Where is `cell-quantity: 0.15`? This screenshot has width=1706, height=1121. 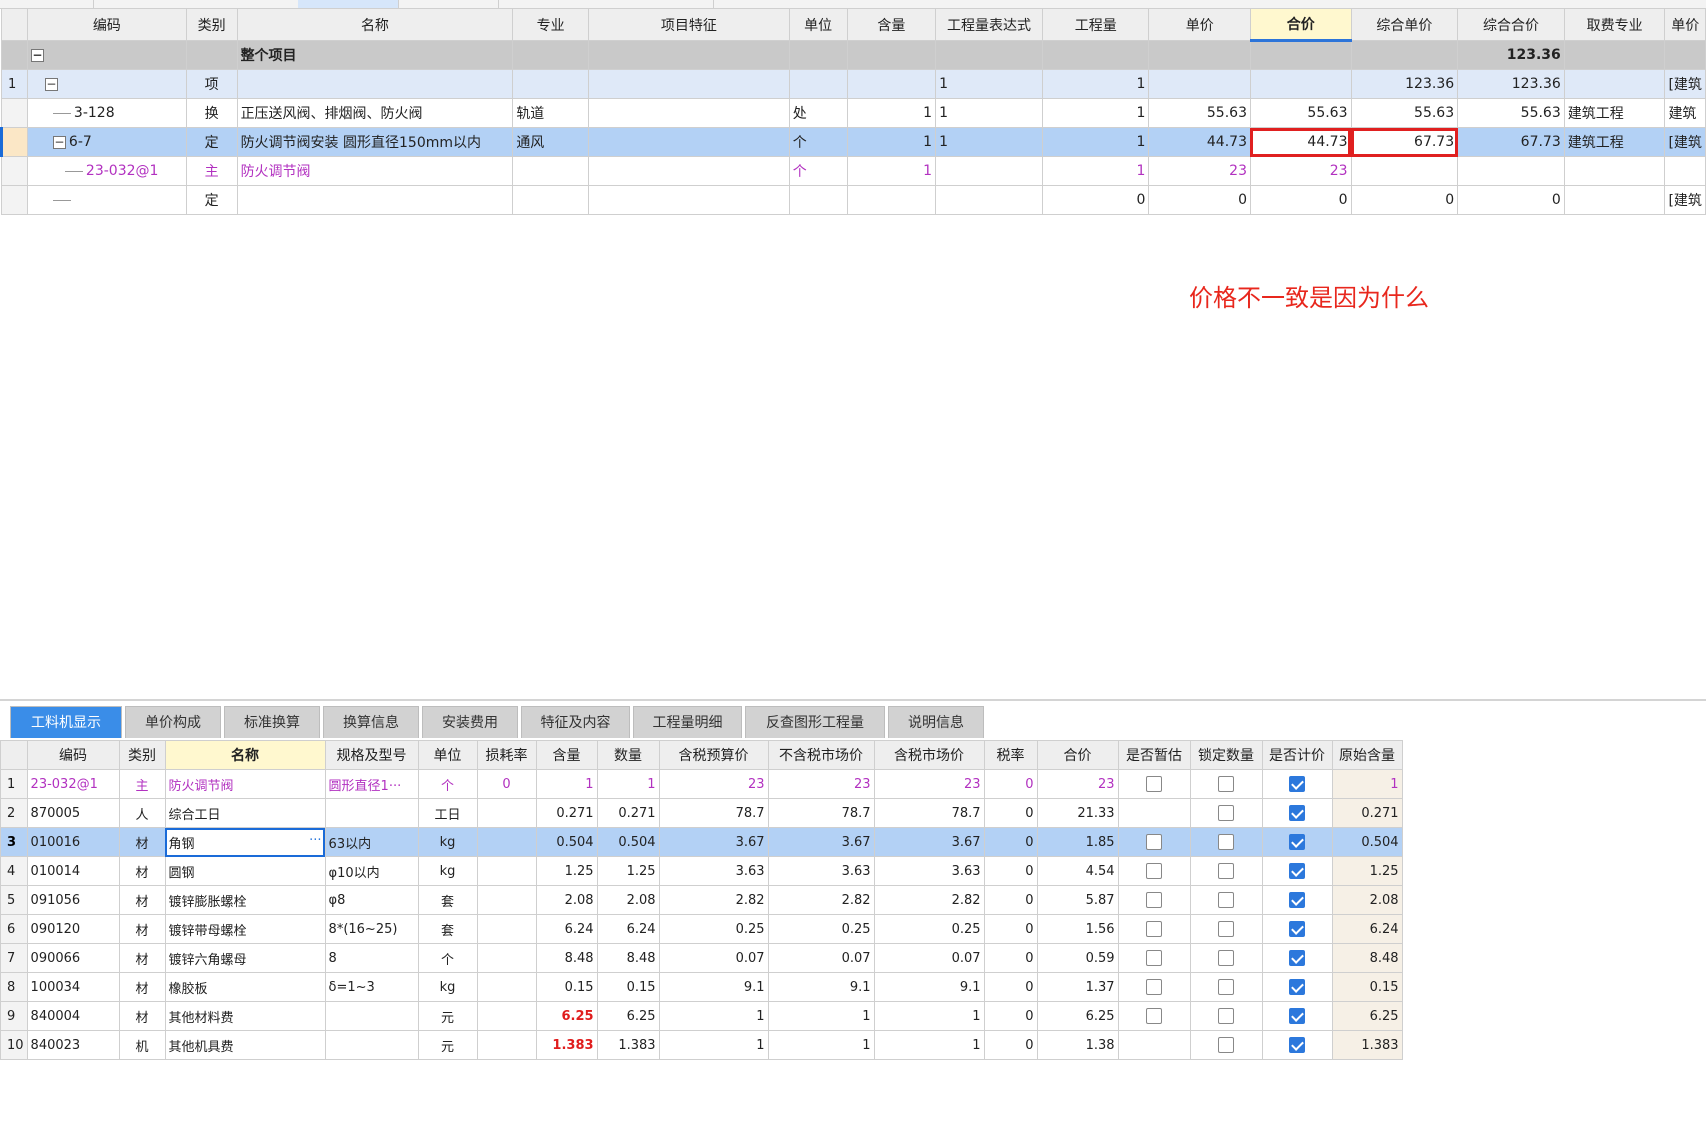 cell-quantity: 0.15 is located at coordinates (628, 987).